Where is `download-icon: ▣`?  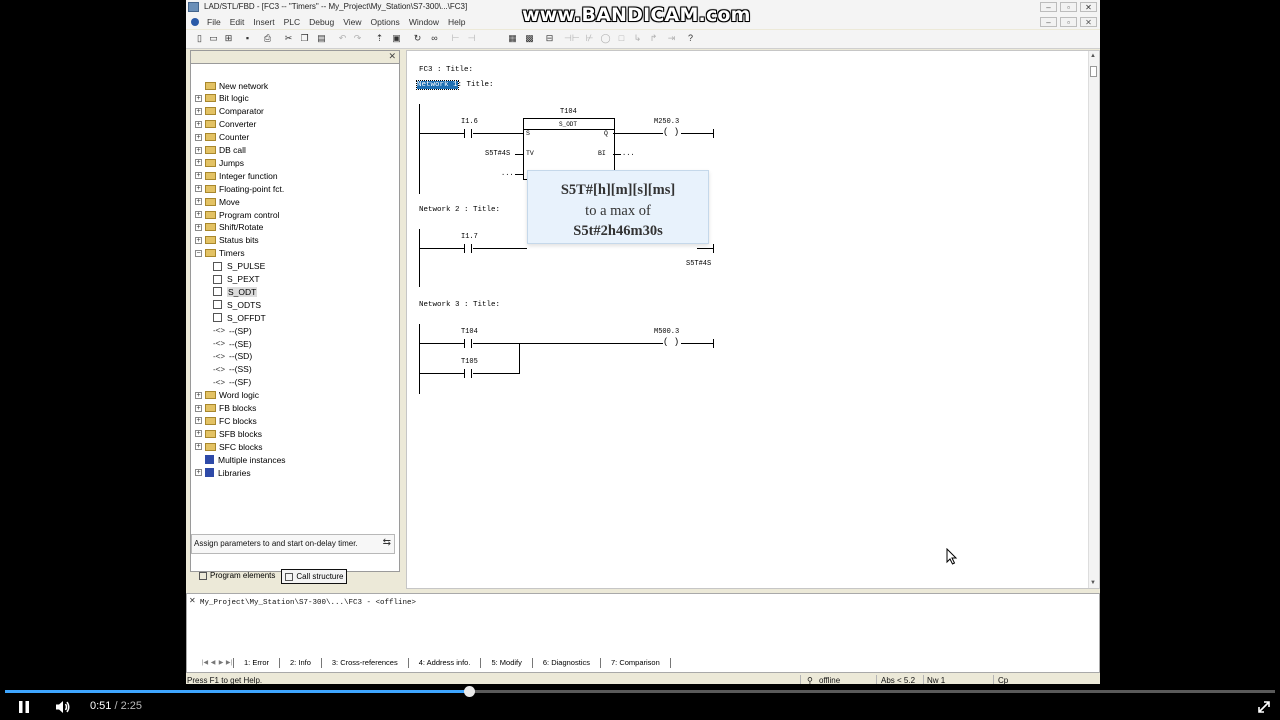 download-icon: ▣ is located at coordinates (396, 38).